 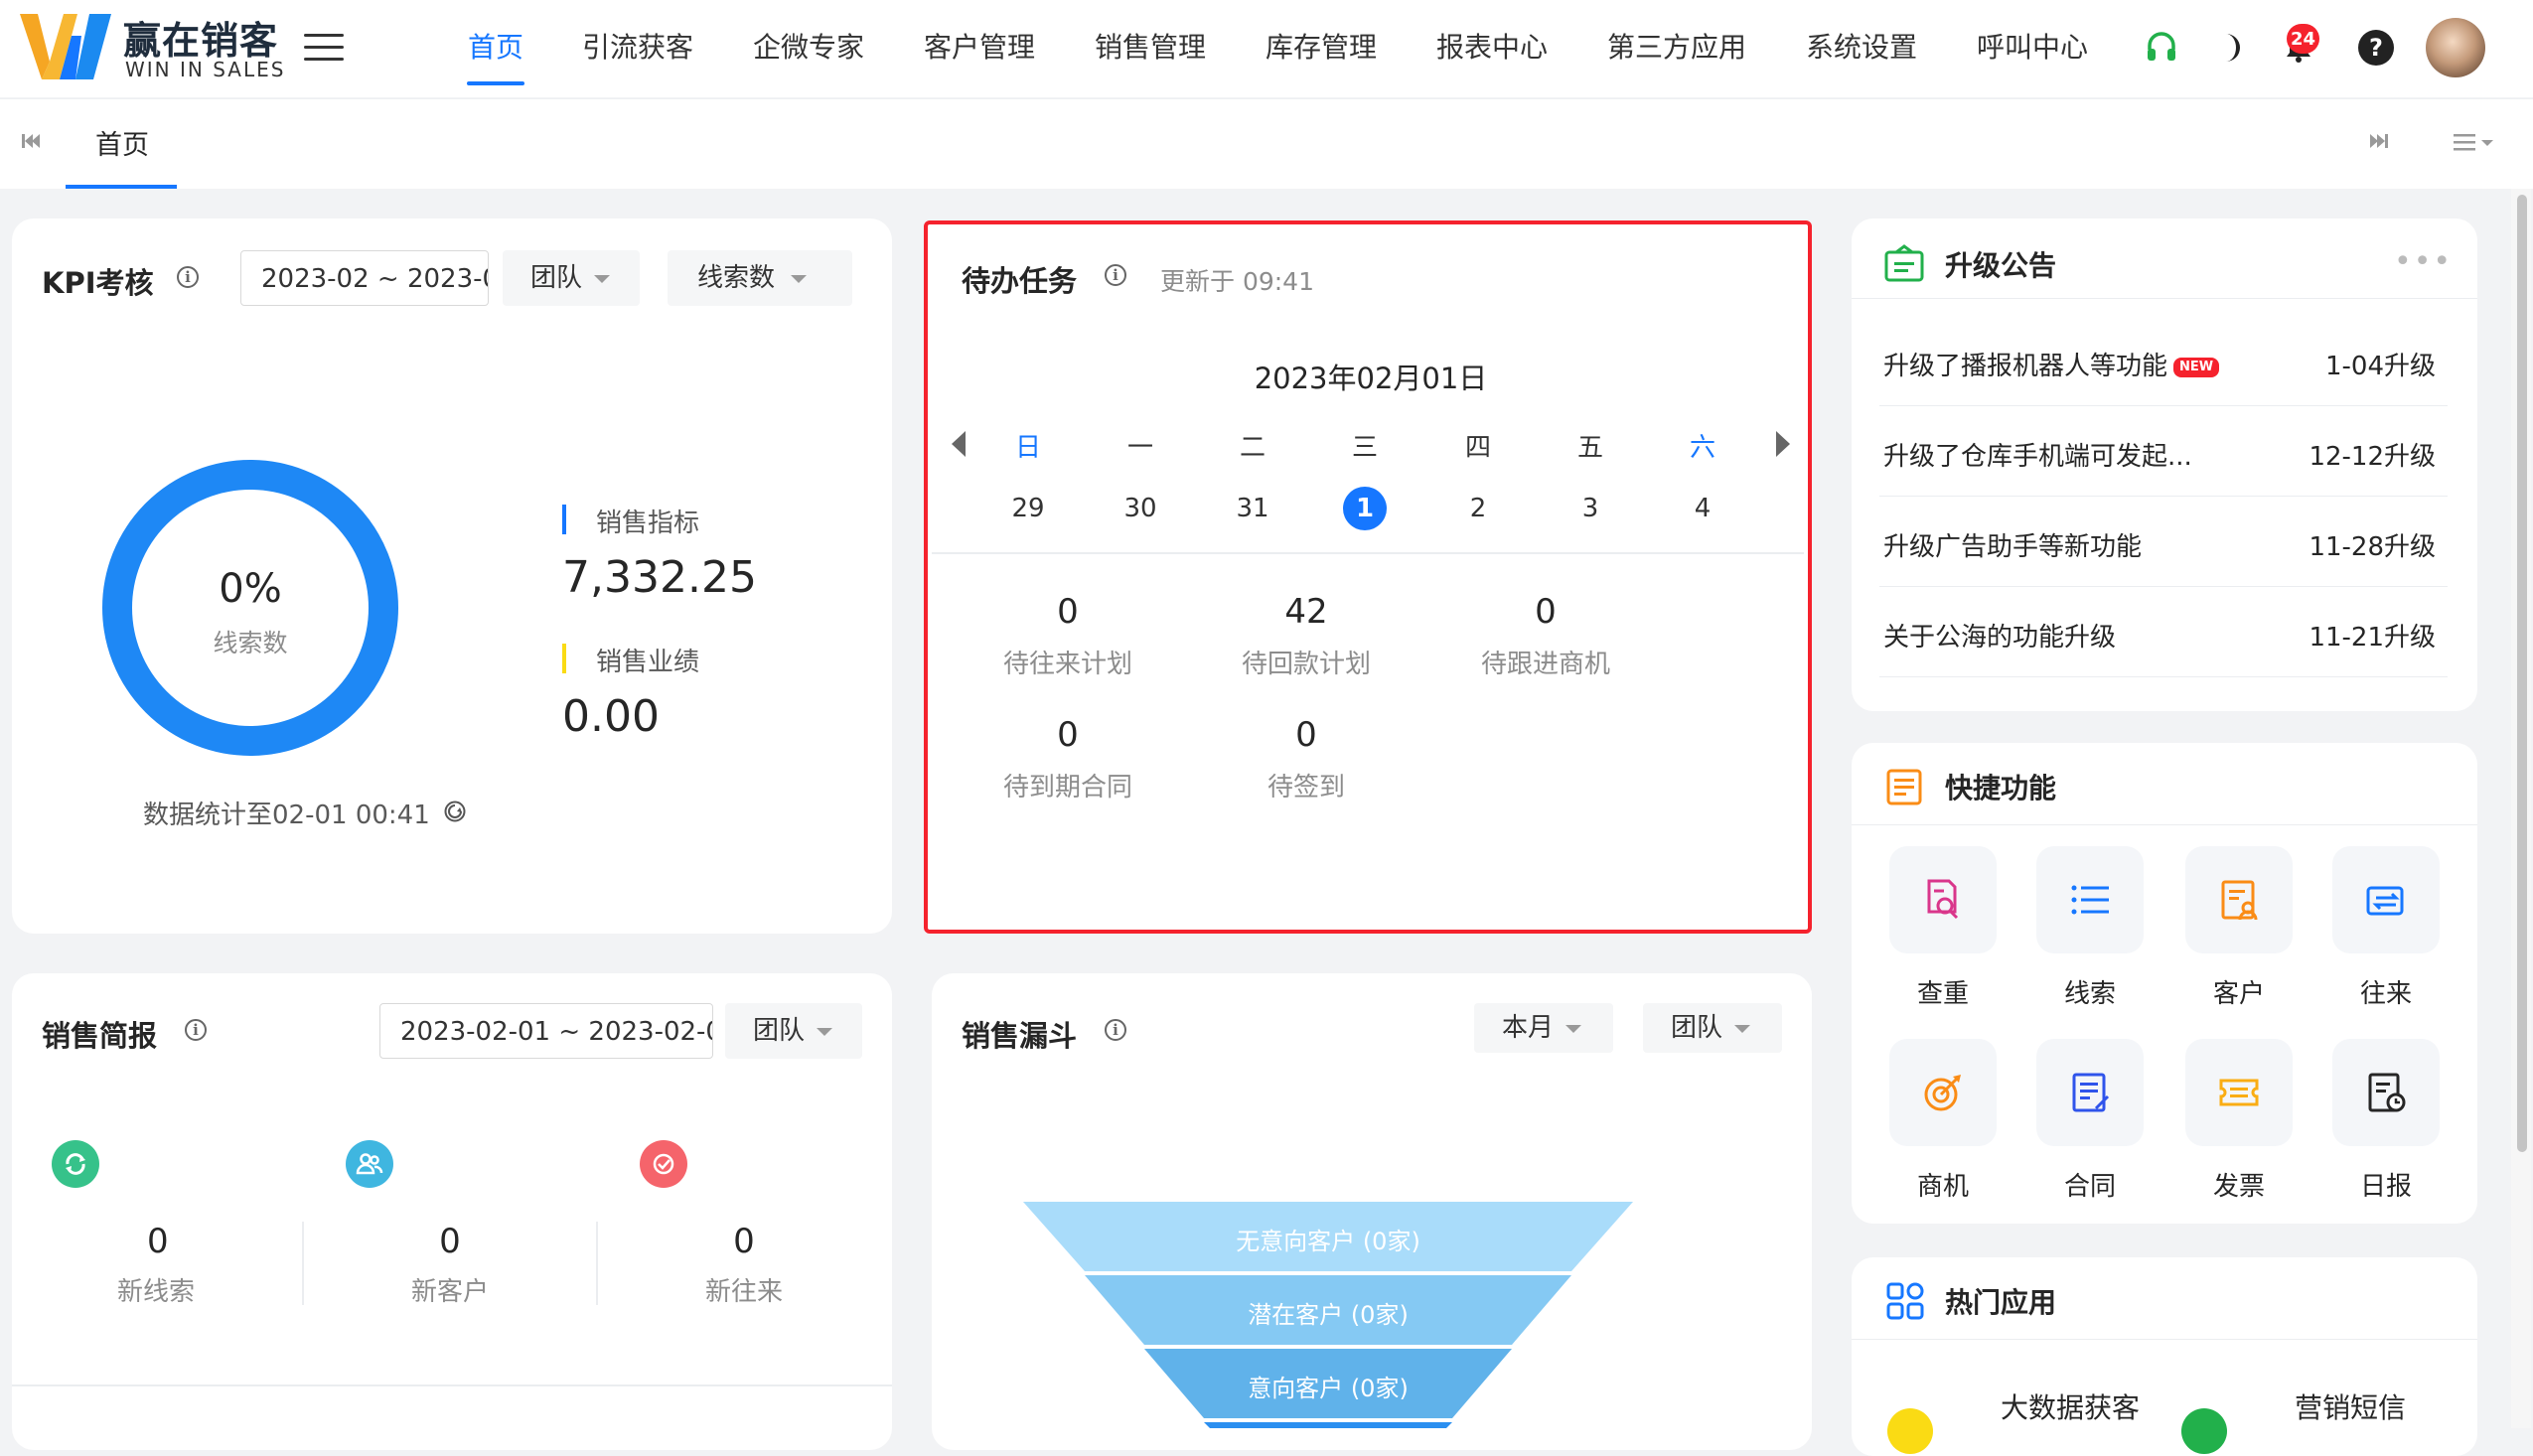 What do you see at coordinates (1703, 508) in the screenshot?
I see `calendar-day: 4` at bounding box center [1703, 508].